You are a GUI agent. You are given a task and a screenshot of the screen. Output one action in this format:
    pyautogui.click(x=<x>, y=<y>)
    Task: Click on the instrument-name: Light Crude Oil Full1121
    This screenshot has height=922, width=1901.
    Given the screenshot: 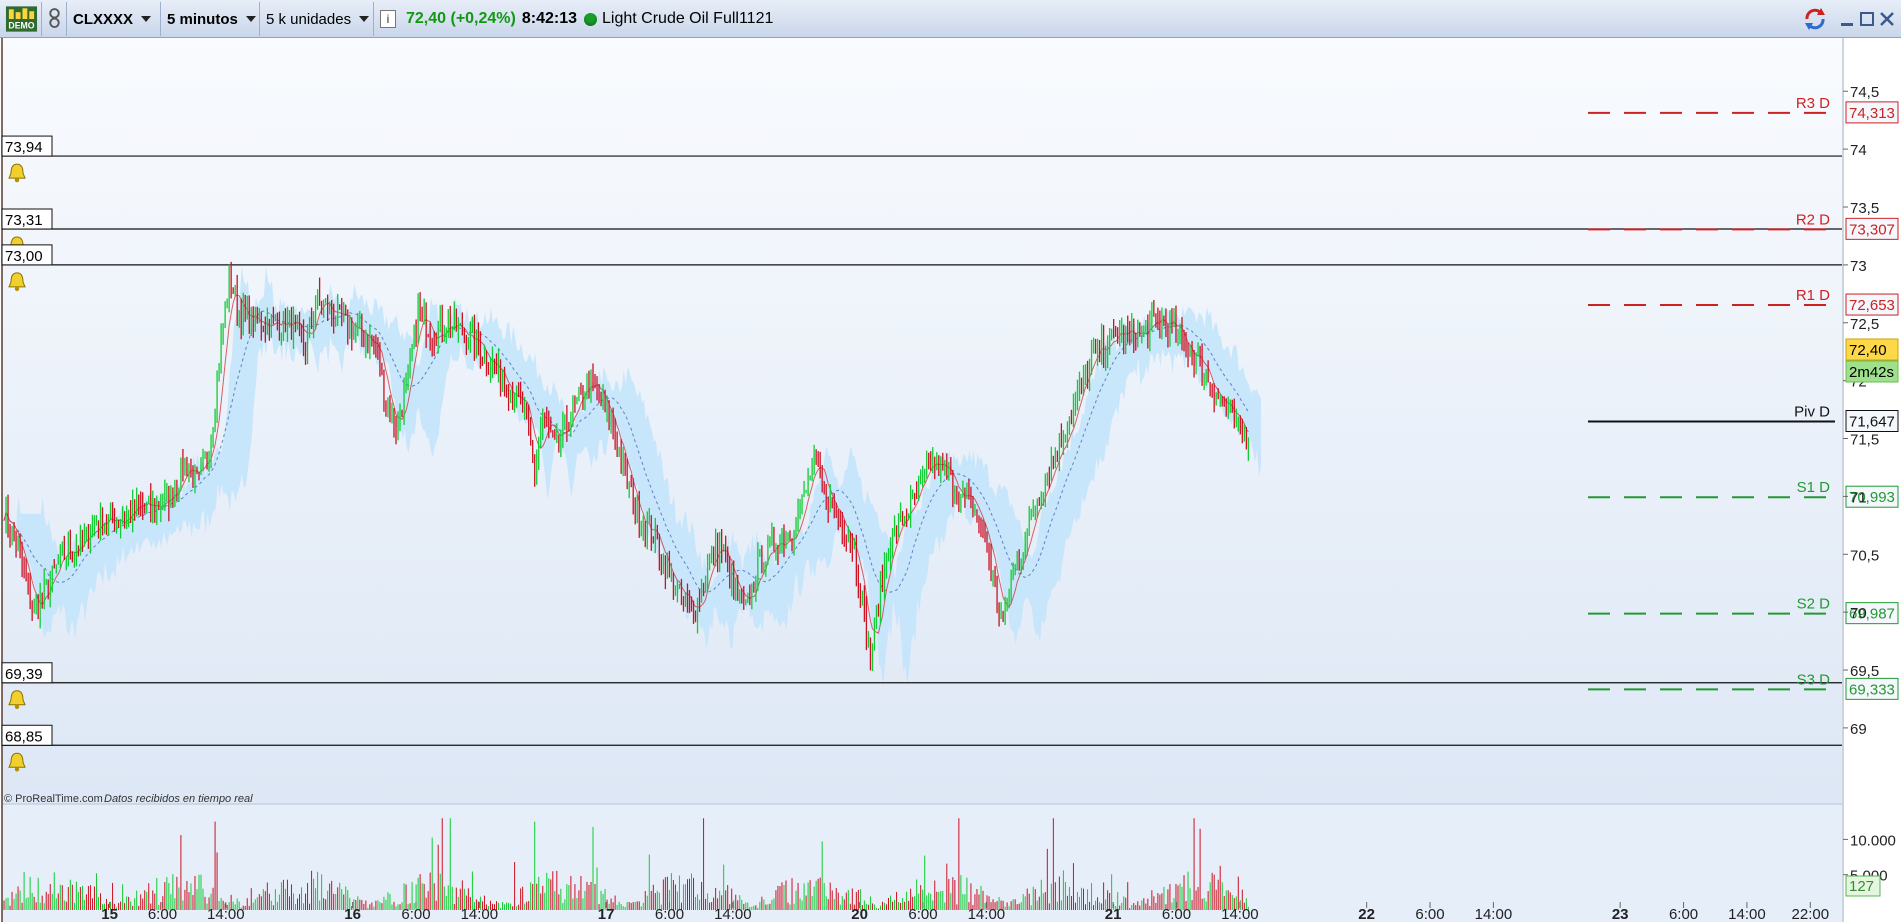 What is the action you would take?
    pyautogui.click(x=688, y=18)
    